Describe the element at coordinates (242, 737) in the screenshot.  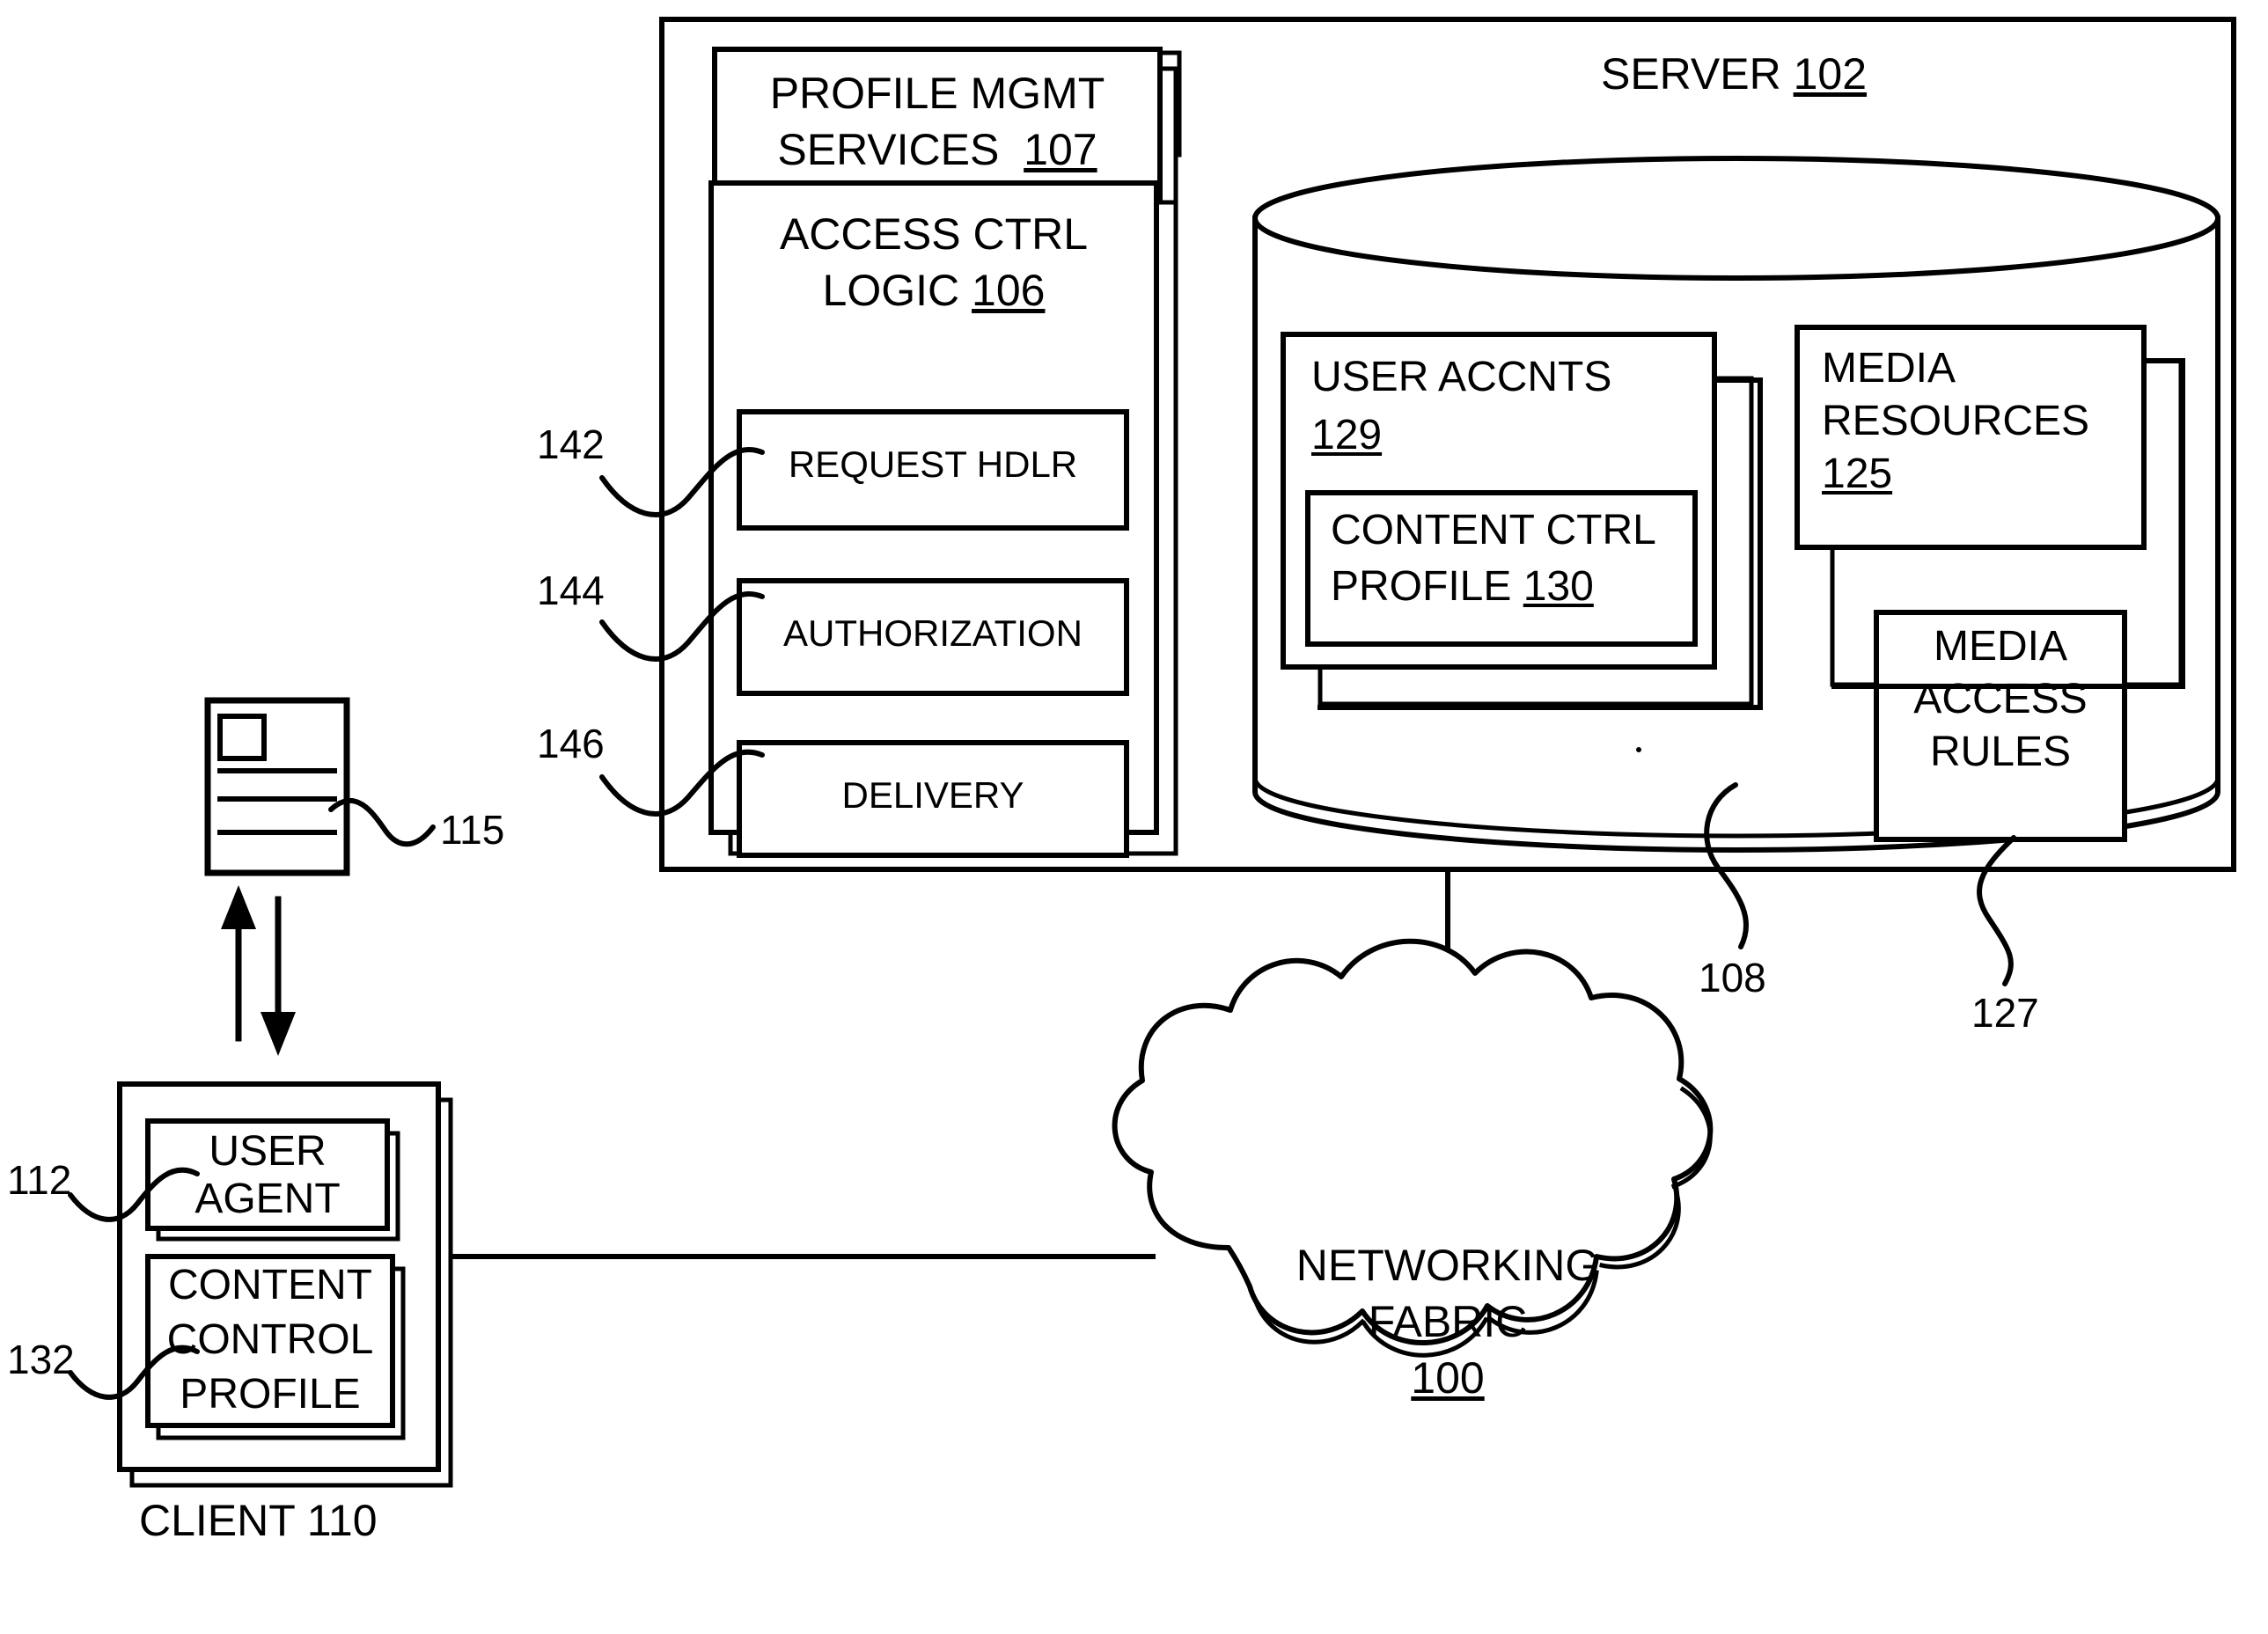
I see `device-icon-screen` at that location.